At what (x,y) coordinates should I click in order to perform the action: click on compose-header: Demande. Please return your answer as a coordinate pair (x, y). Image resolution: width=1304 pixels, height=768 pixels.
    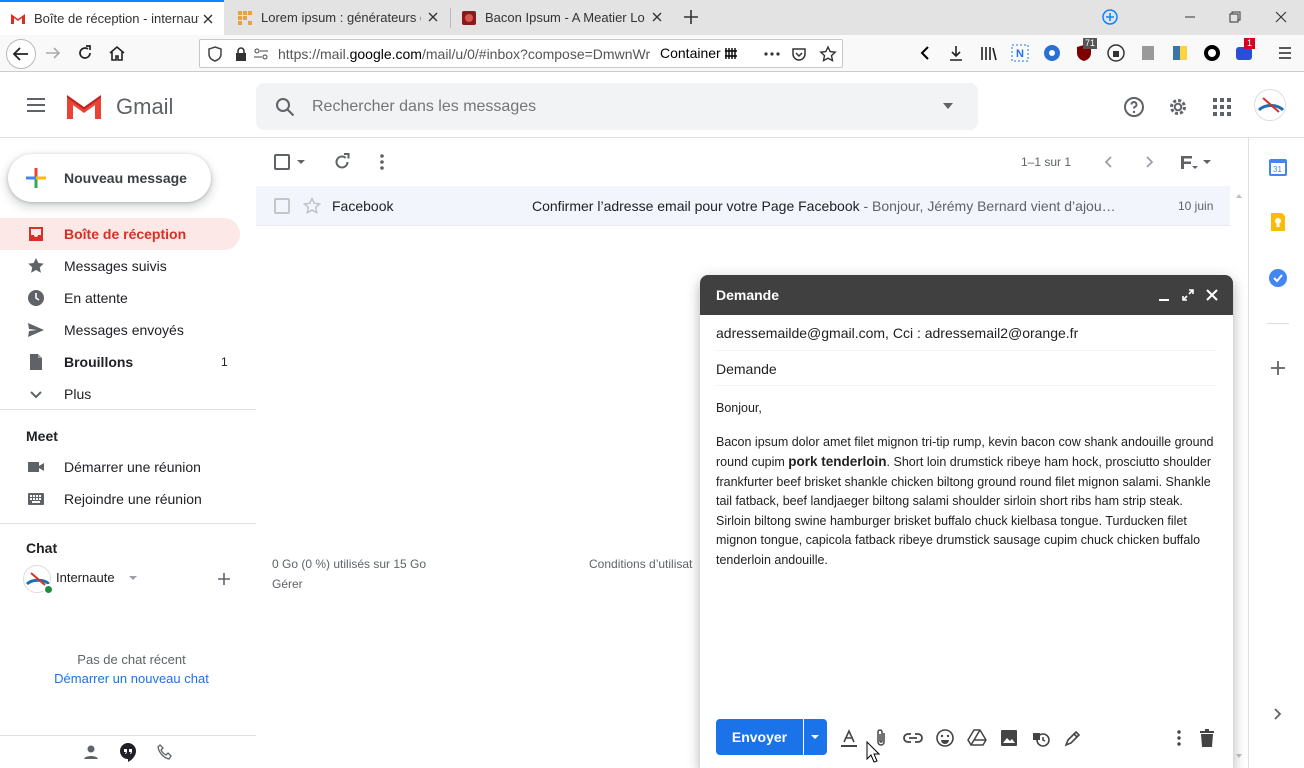
    Looking at the image, I should click on (966, 295).